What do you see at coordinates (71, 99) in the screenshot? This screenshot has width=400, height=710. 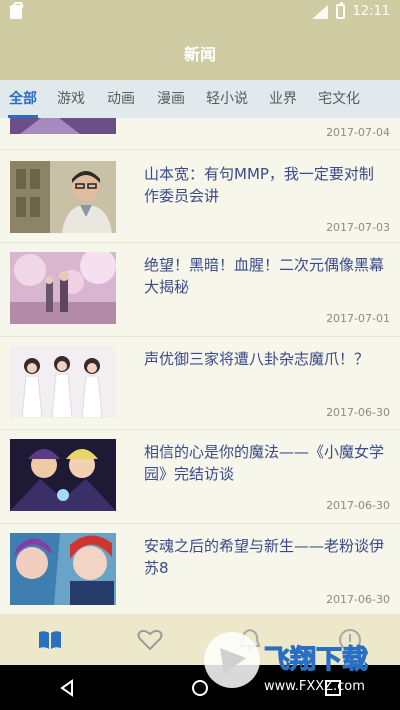 I see `tab-games: 游戏` at bounding box center [71, 99].